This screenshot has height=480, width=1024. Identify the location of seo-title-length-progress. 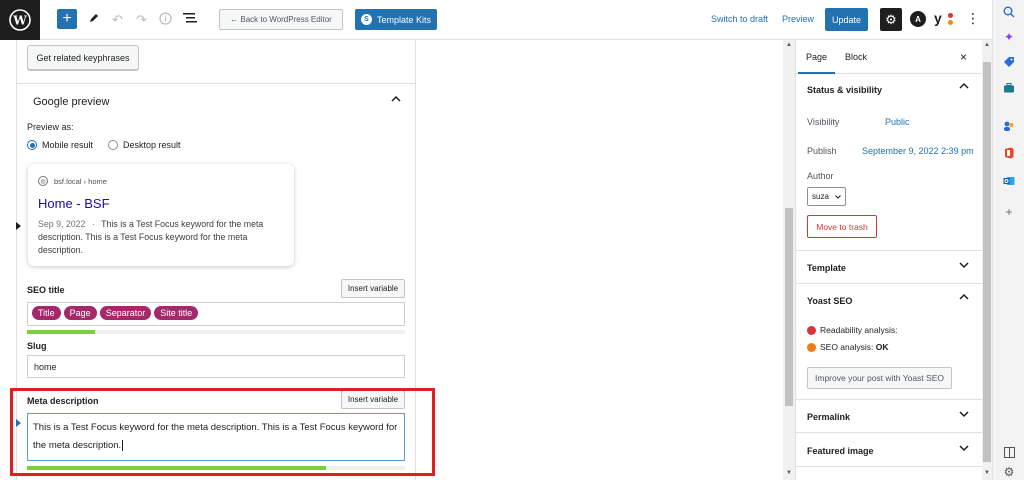
(216, 332).